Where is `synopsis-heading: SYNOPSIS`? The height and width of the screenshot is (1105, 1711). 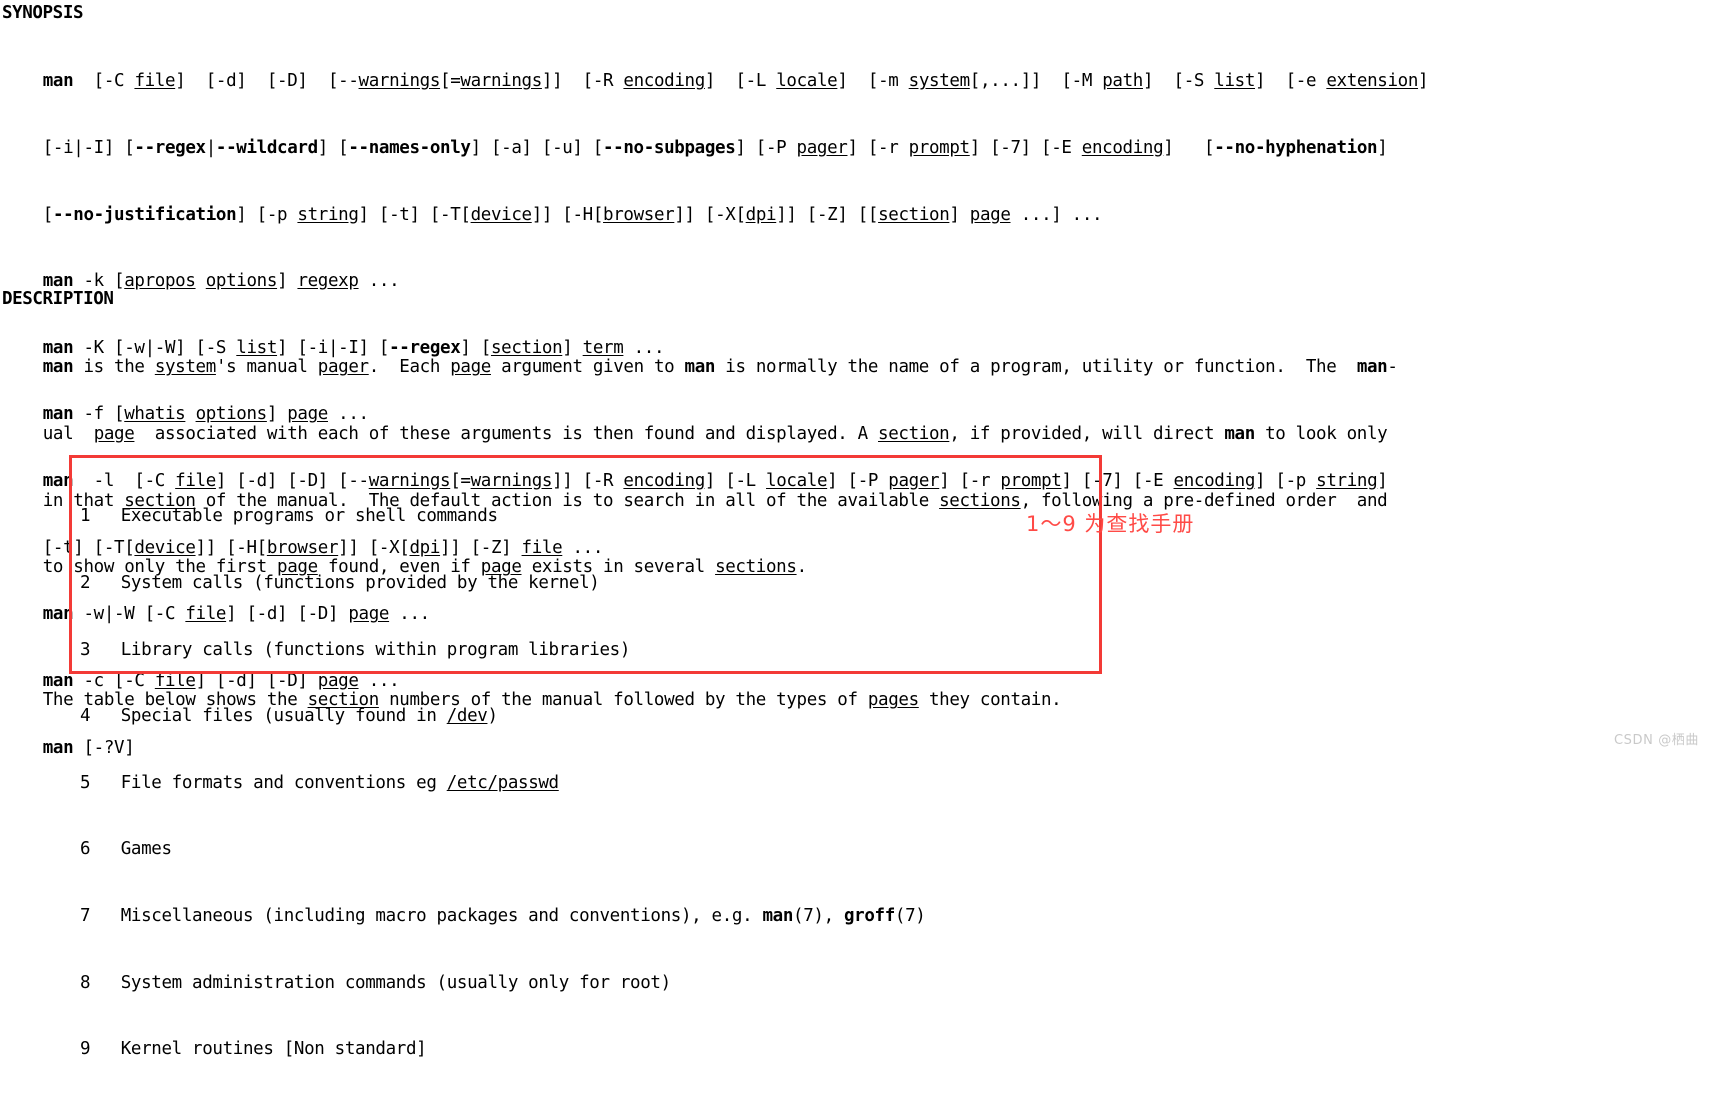
synopsis-heading: SYNOPSIS is located at coordinates (43, 13).